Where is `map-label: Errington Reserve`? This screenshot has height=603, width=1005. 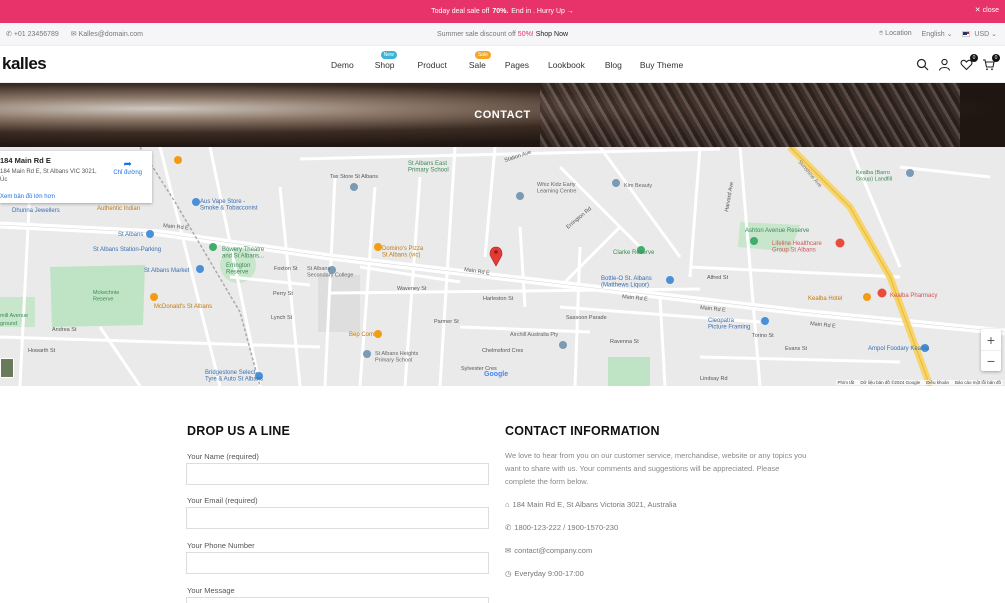 map-label: Errington Reserve is located at coordinates (238, 269).